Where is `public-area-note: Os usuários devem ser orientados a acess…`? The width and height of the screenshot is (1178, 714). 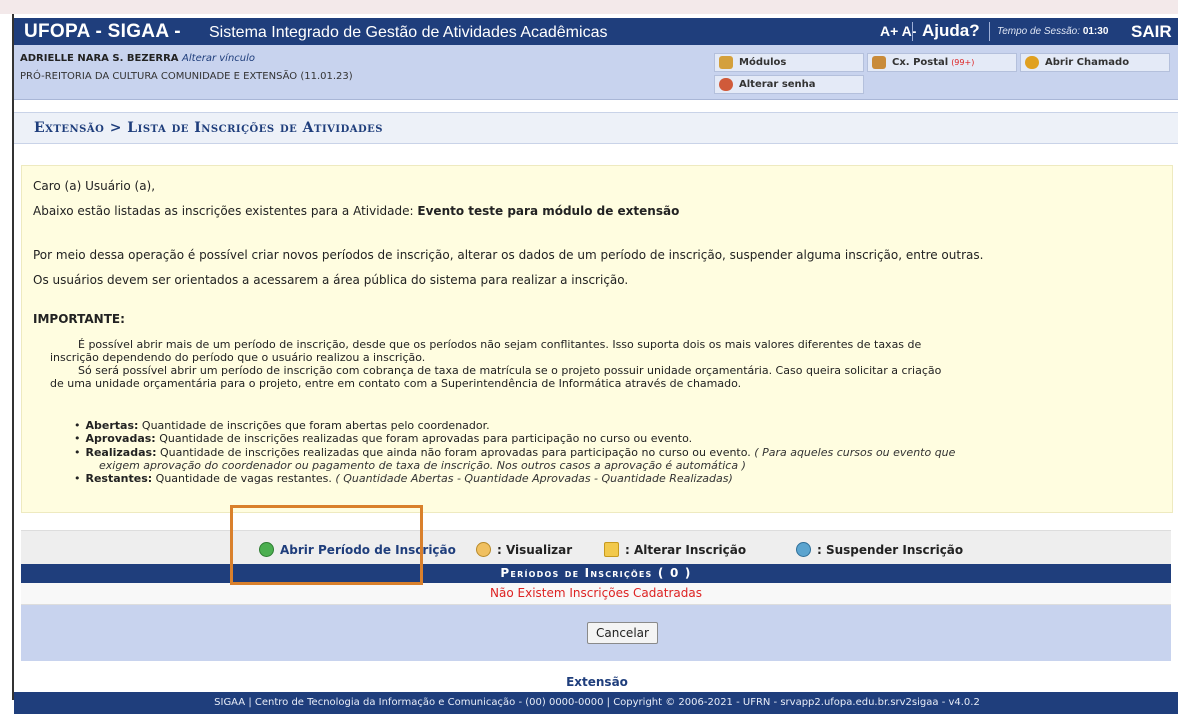 public-area-note: Os usuários devem ser orientados a acess… is located at coordinates (331, 280).